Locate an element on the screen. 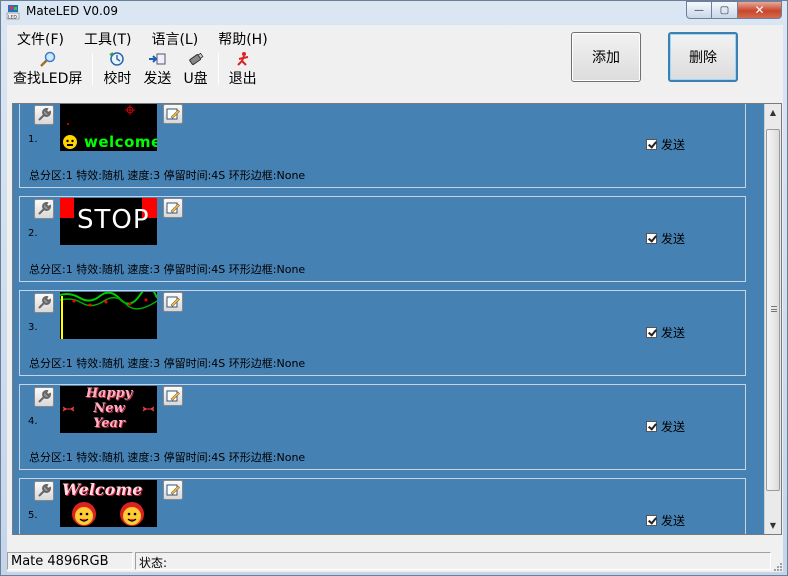  minimize-button: — is located at coordinates (699, 10).